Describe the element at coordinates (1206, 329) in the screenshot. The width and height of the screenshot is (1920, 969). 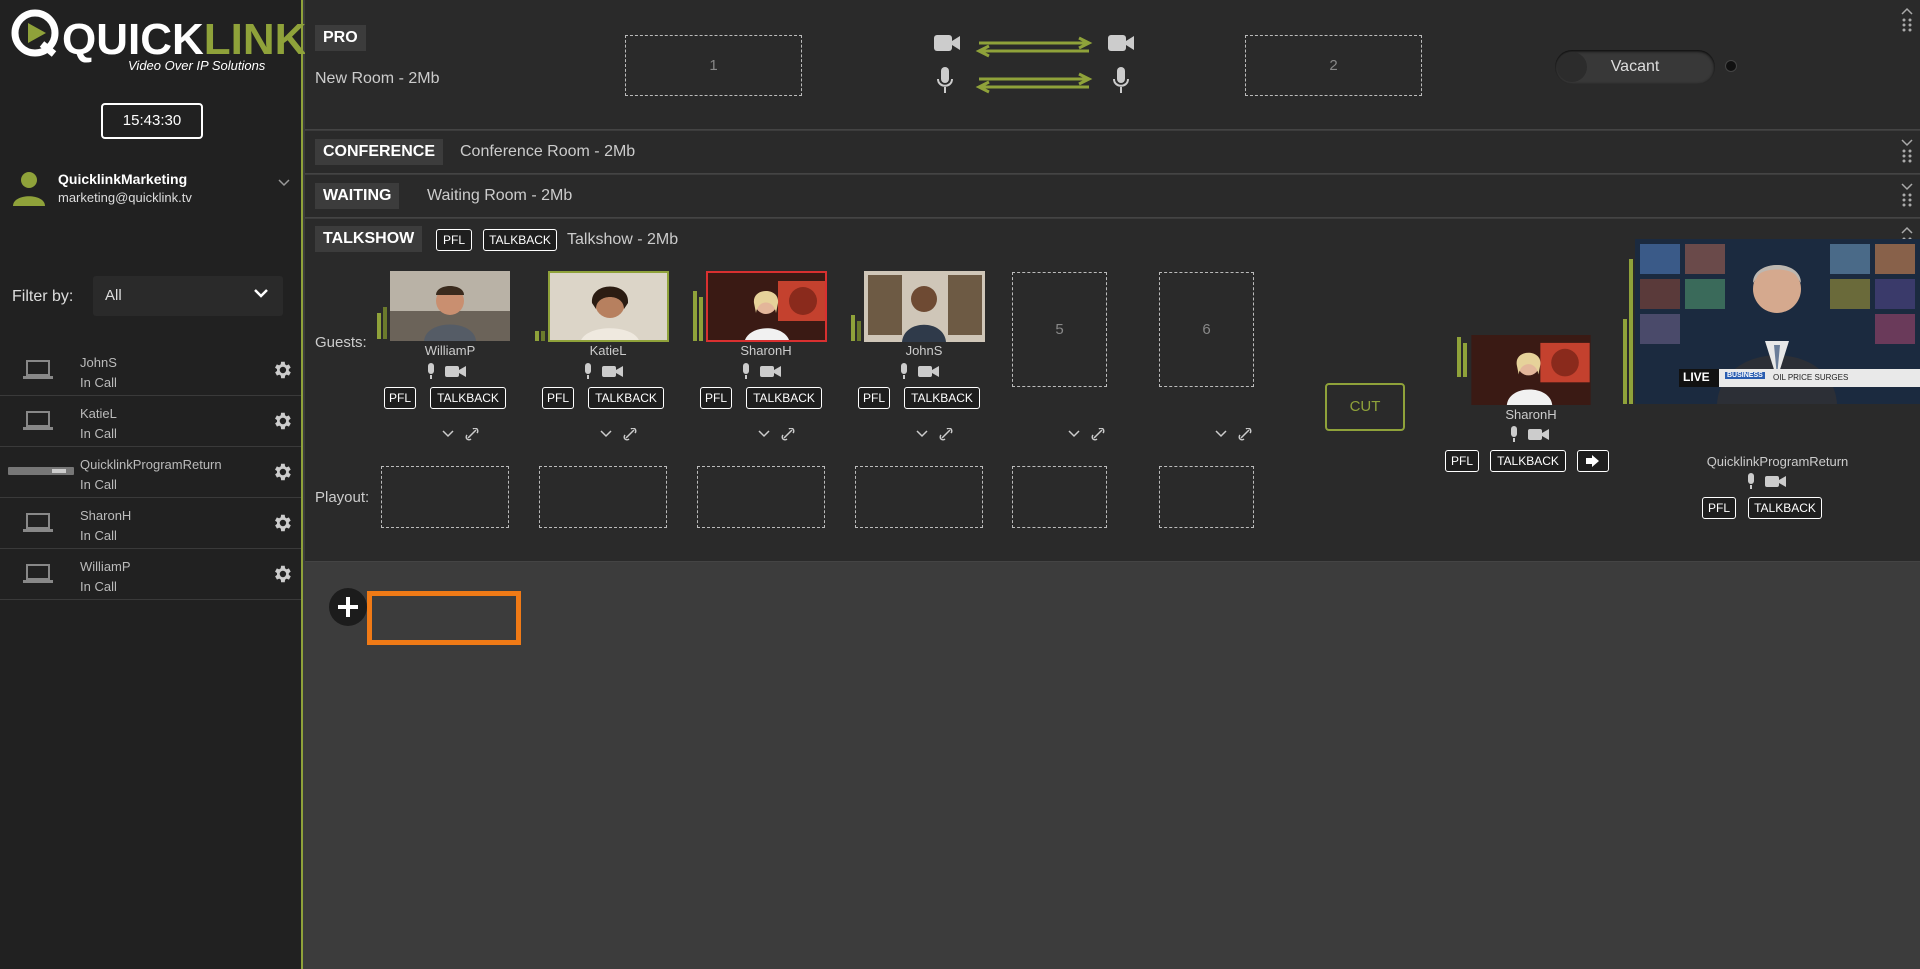
I see `guest-slot-6: 6` at that location.